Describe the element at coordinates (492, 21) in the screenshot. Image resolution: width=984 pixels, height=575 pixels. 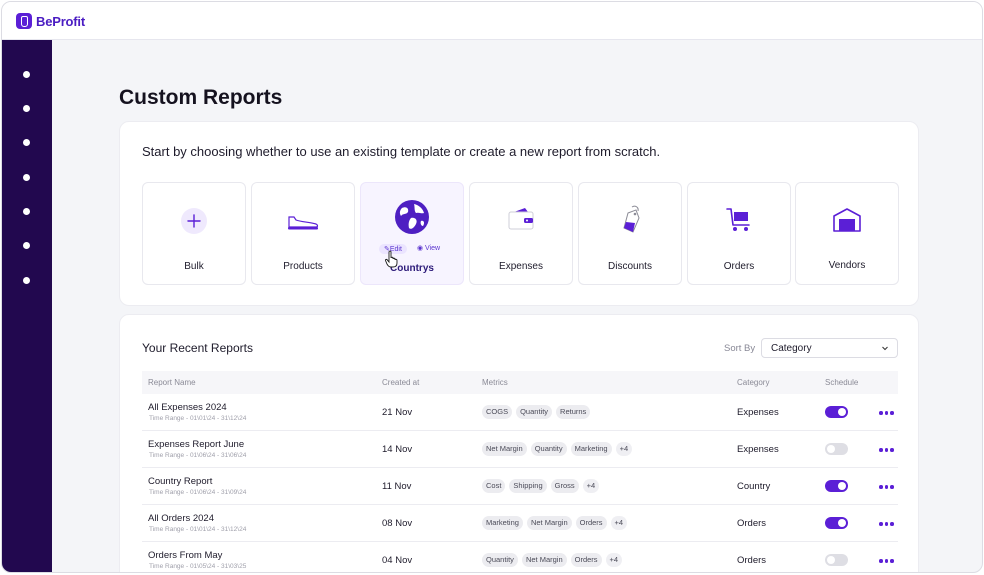
I see `top-bar: BeProfit` at that location.